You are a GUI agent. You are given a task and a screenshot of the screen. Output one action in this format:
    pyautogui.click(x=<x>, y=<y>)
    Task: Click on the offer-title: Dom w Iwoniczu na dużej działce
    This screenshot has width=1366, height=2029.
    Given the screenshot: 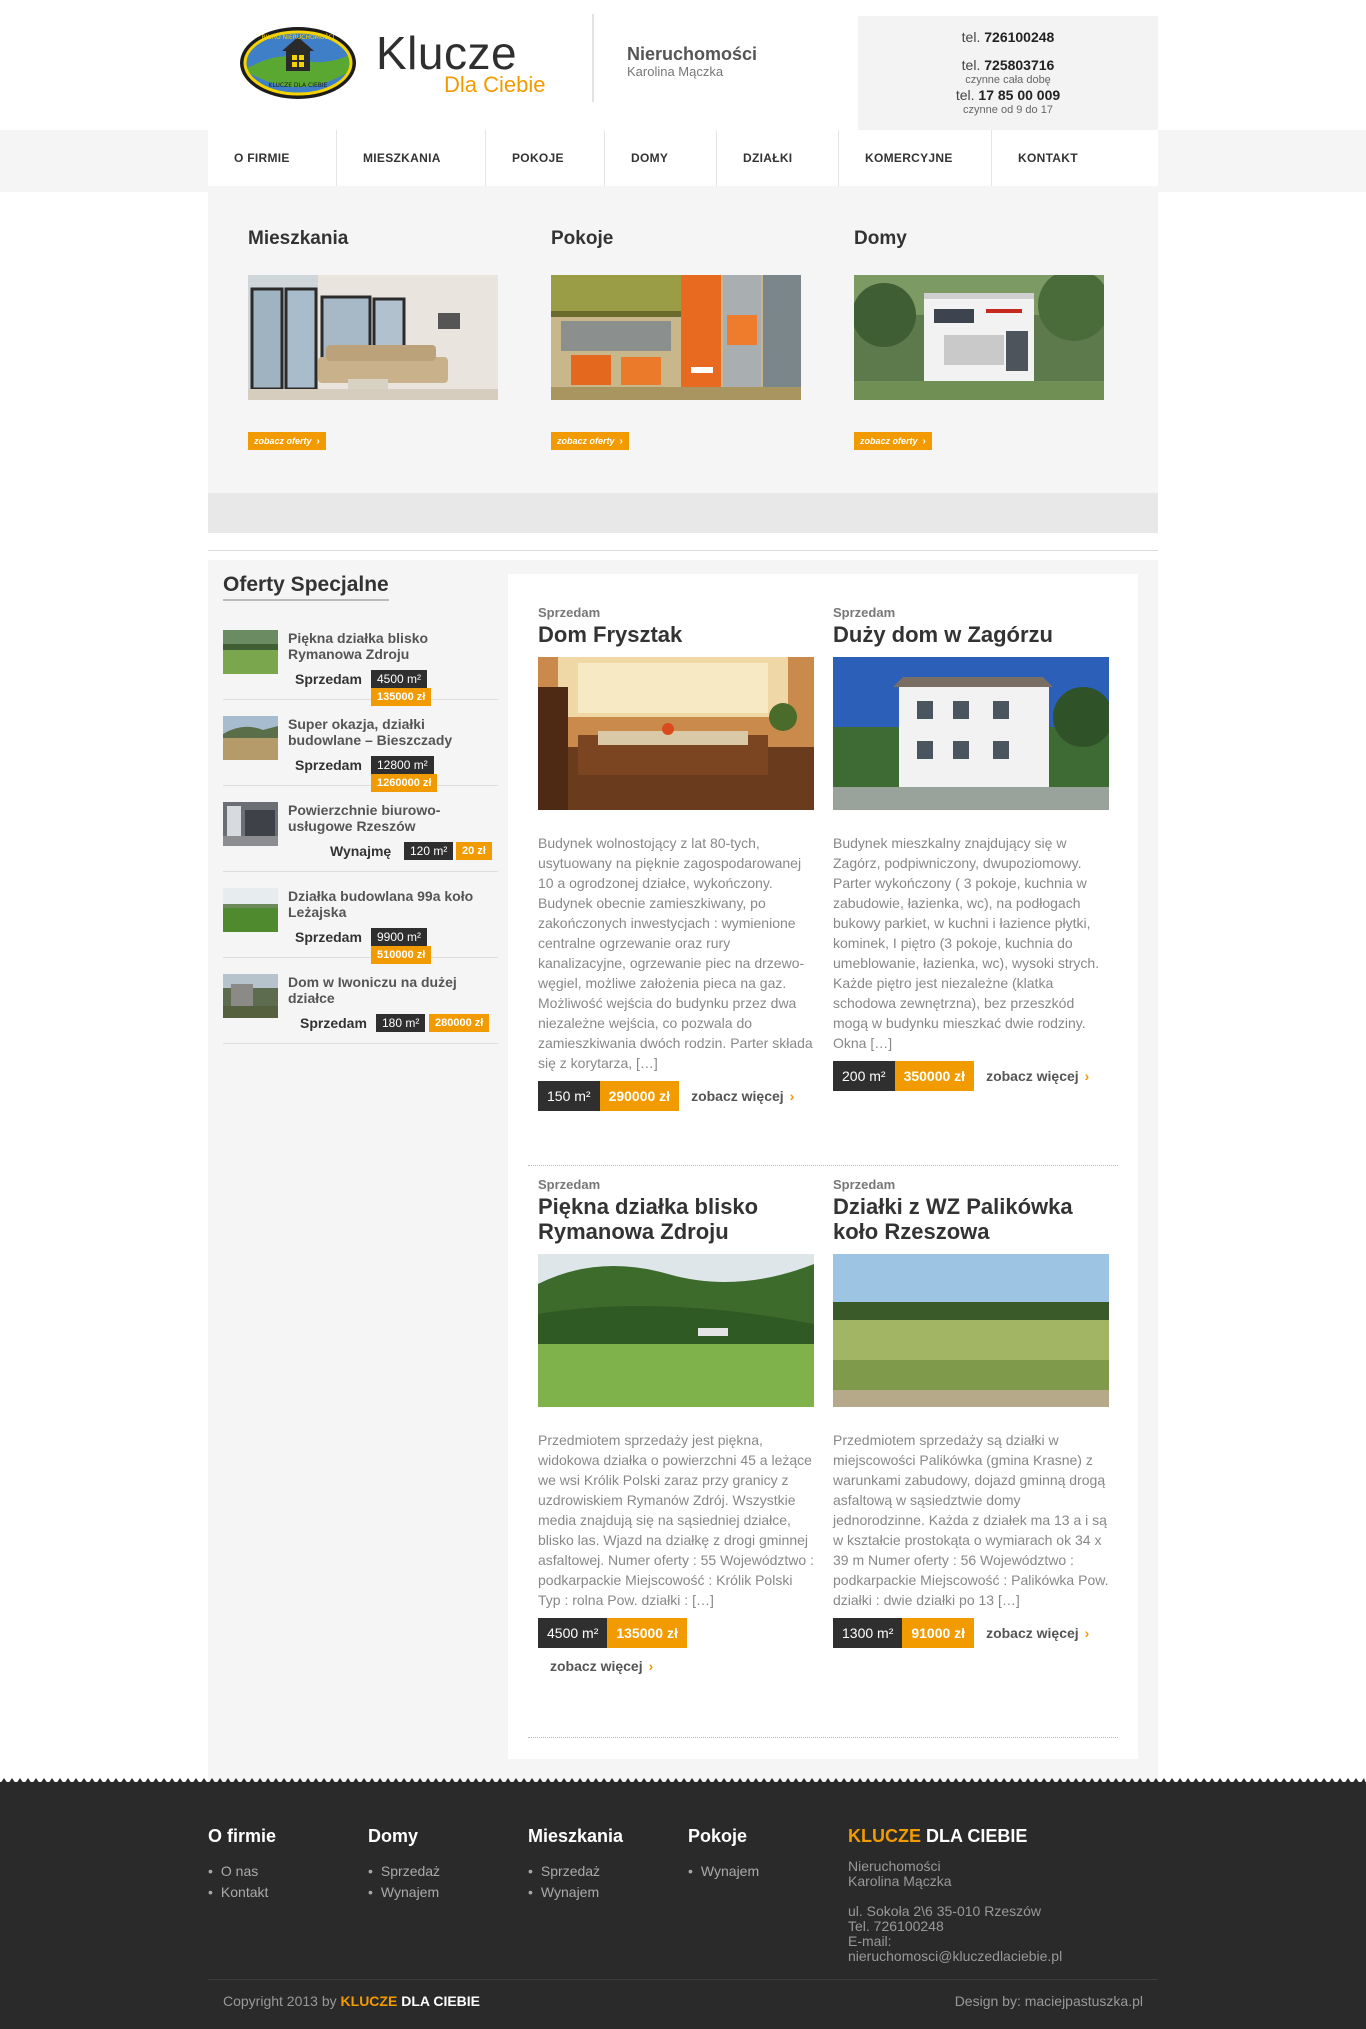 What is the action you would take?
    pyautogui.click(x=393, y=990)
    